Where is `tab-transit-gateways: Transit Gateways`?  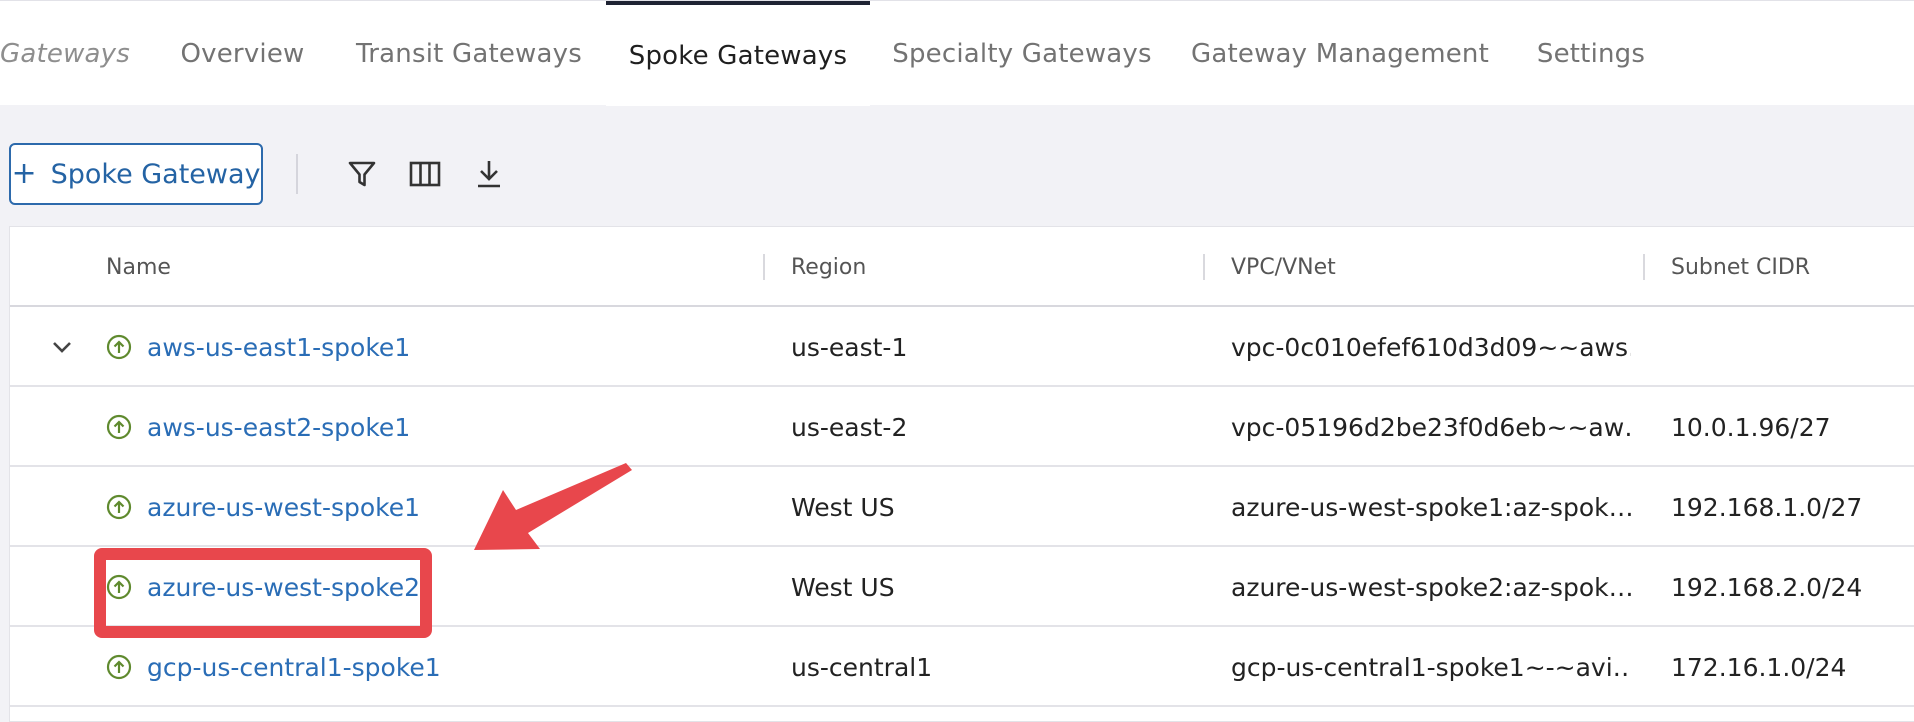
tab-transit-gateways: Transit Gateways is located at coordinates (469, 53).